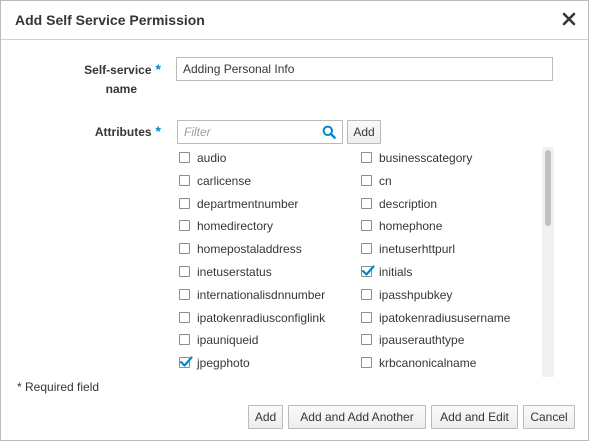 The image size is (589, 441). What do you see at coordinates (417, 249) in the screenshot?
I see `attribute-label: inetuserhttpurl` at bounding box center [417, 249].